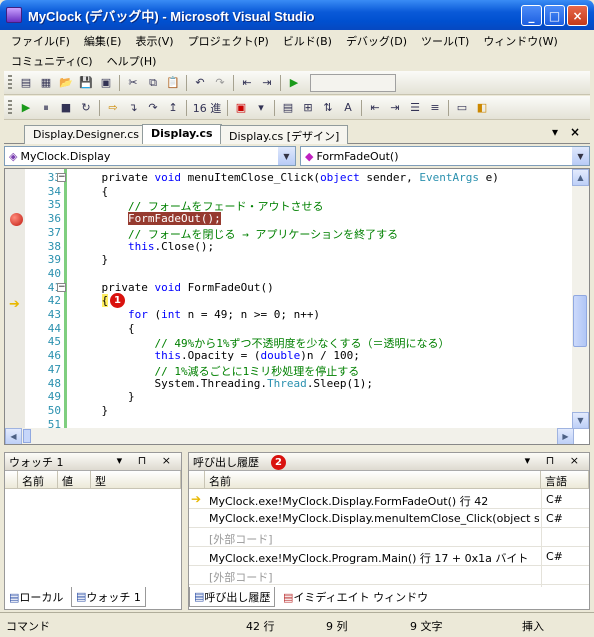 The width and height of the screenshot is (594, 637). Describe the element at coordinates (133, 108) in the screenshot. I see `step-into-icon: ↴` at that location.